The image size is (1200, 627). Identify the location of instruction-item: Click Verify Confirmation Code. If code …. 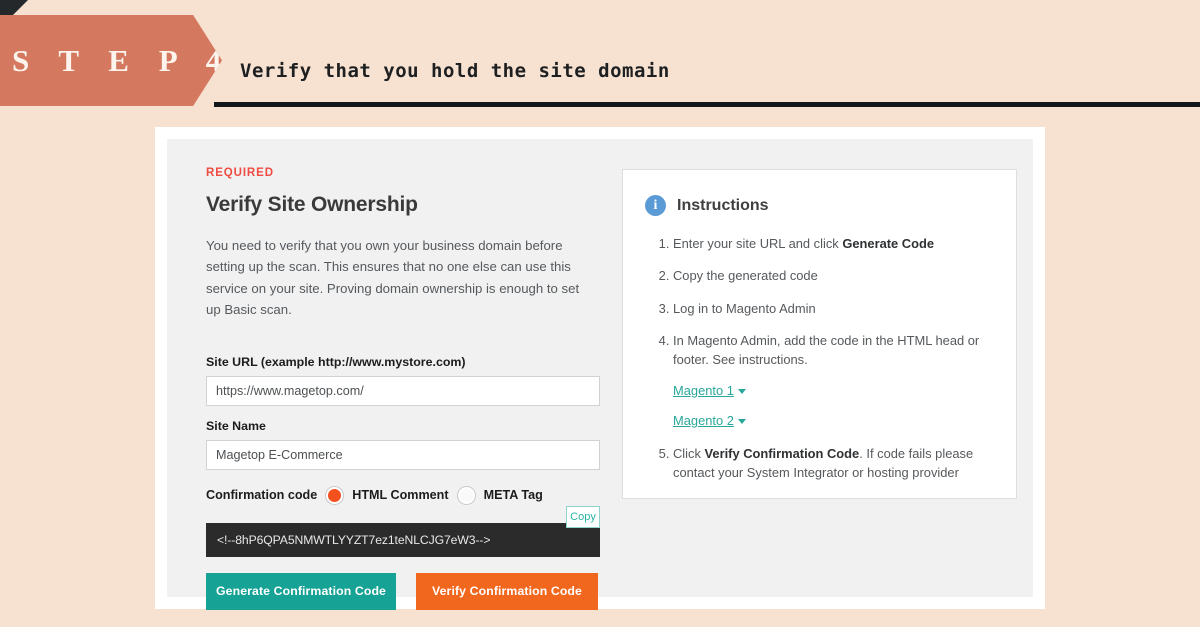
(834, 463).